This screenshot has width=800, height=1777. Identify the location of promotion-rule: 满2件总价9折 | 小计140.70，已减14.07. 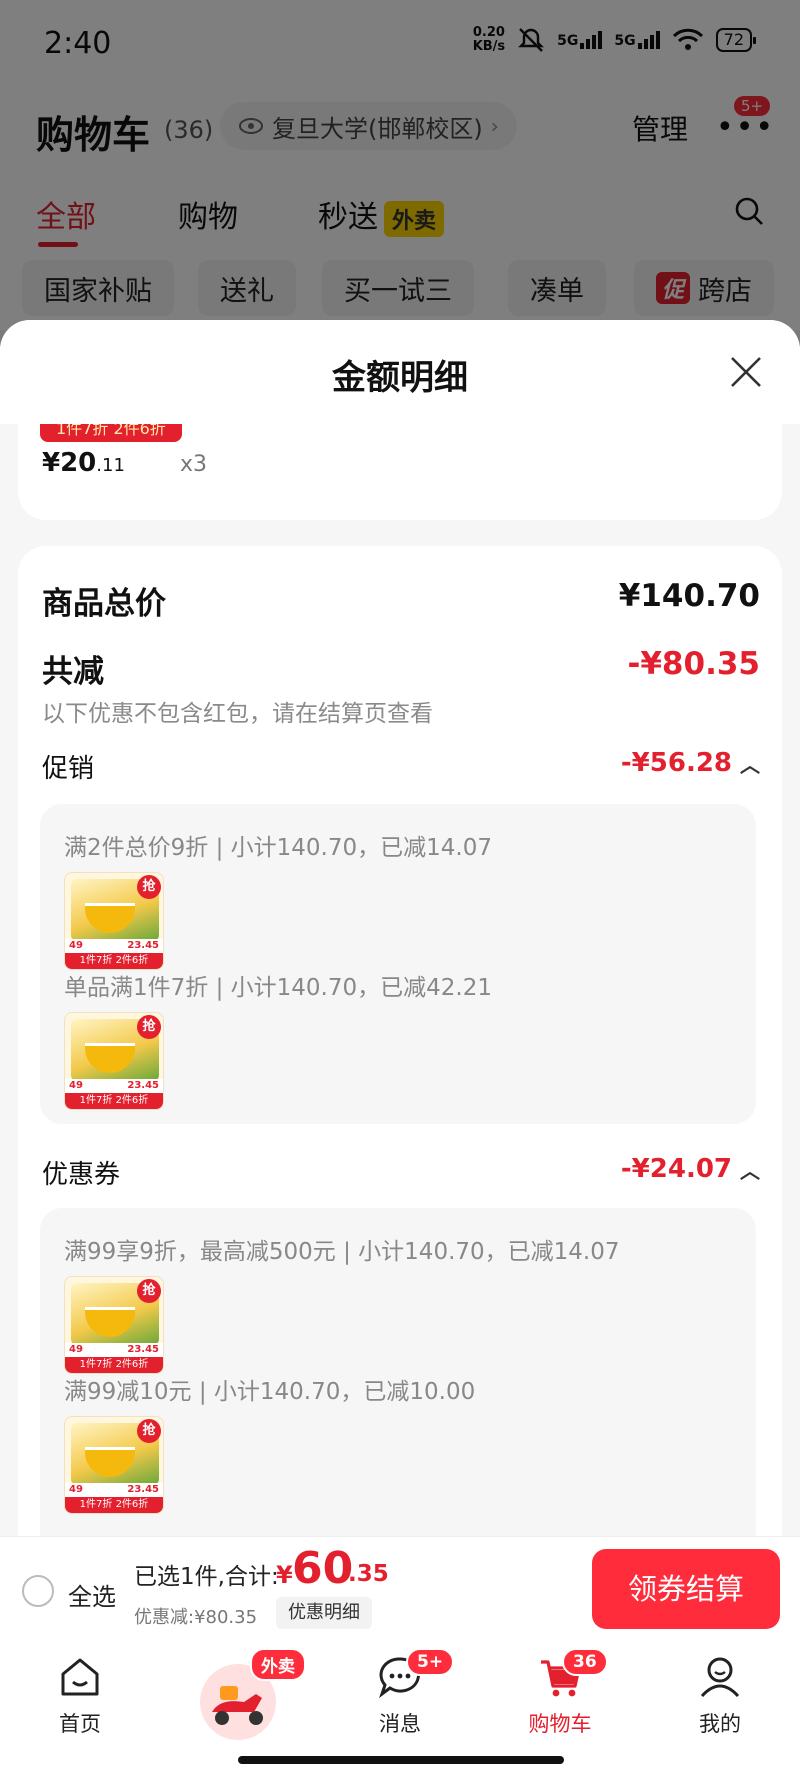
(278, 848).